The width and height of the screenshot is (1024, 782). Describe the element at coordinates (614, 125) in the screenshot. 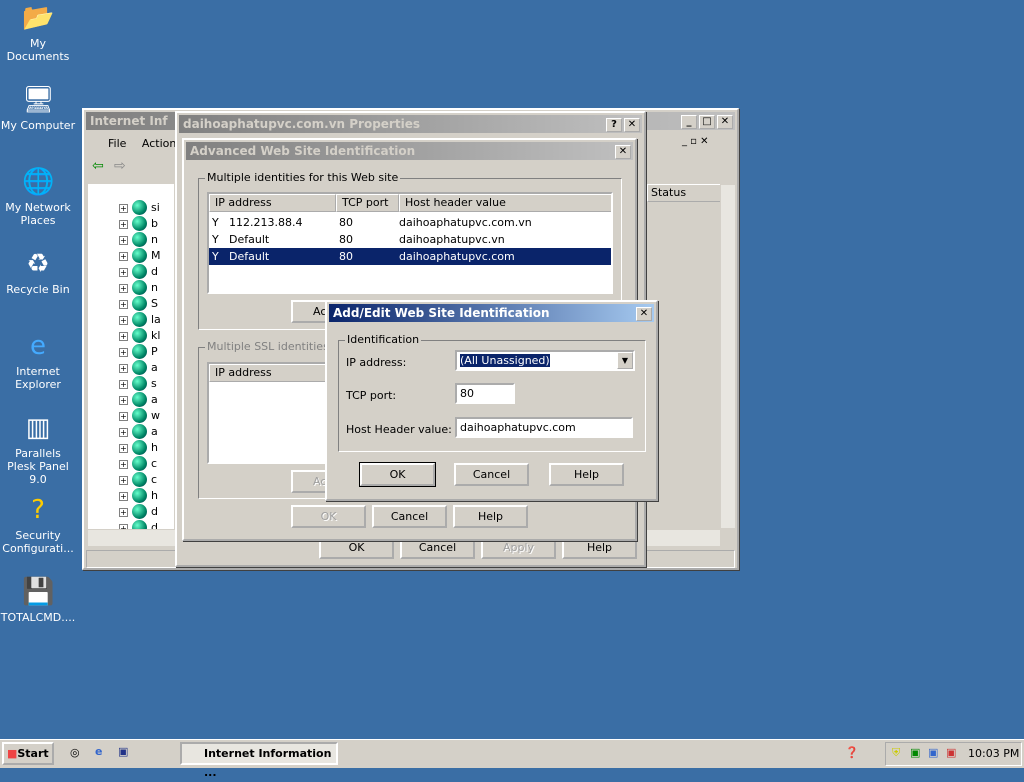

I see `help-icon: ?` at that location.